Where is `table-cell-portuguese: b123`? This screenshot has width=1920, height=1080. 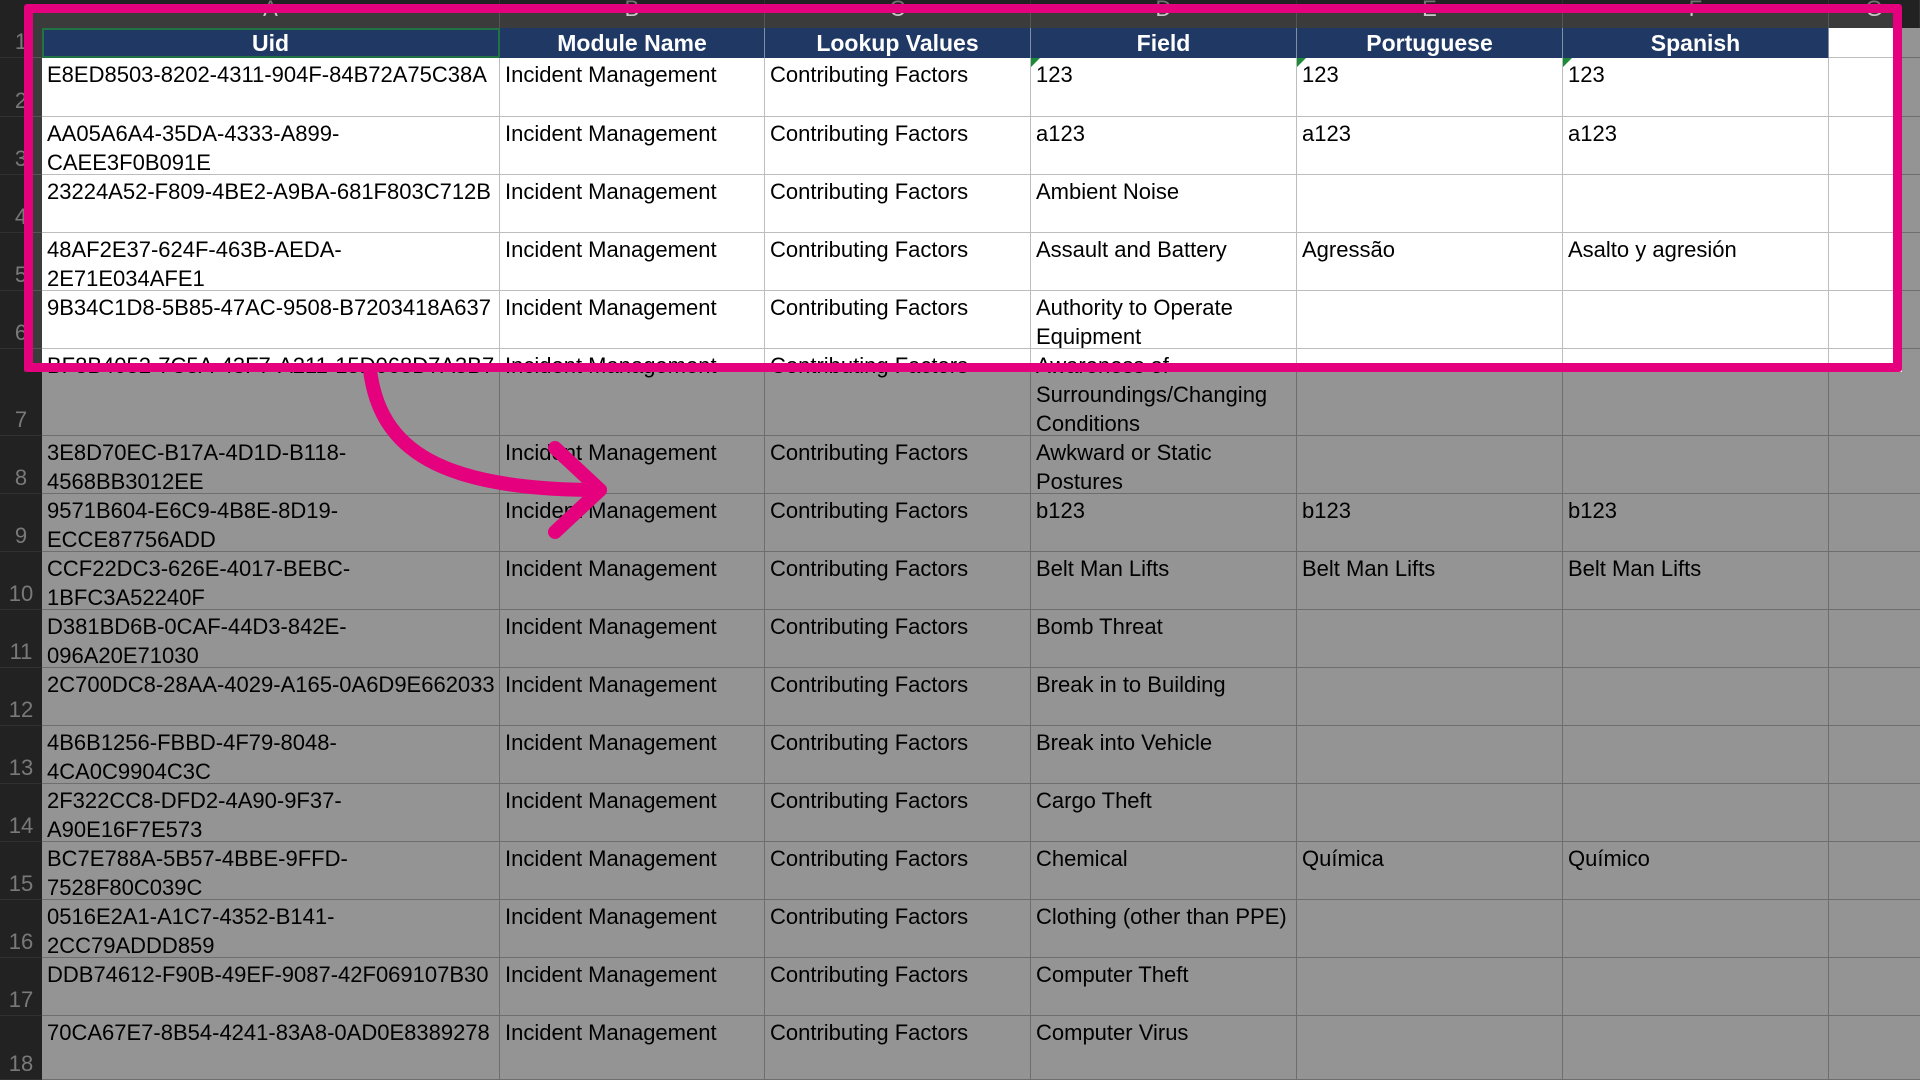
table-cell-portuguese: b123 is located at coordinates (1430, 523).